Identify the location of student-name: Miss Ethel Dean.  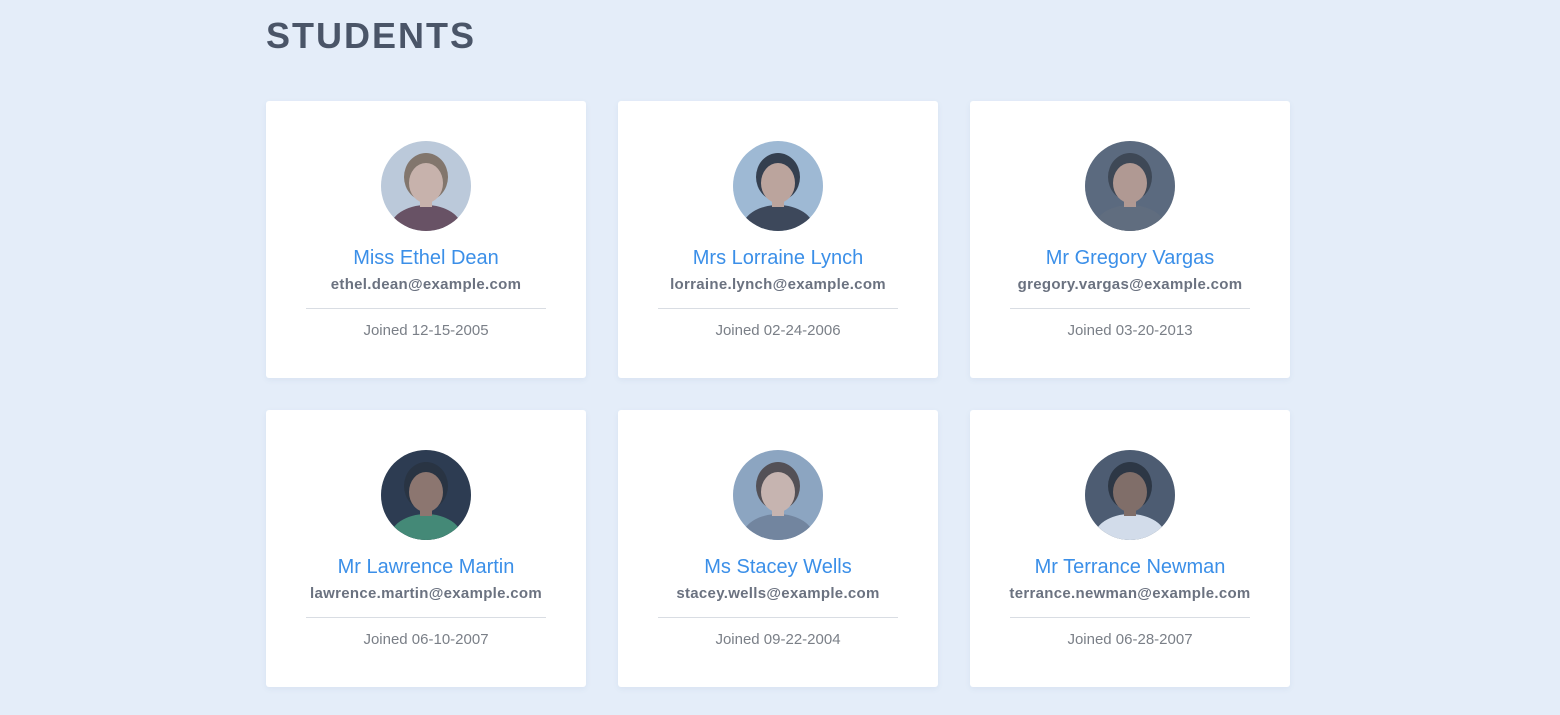
(426, 258).